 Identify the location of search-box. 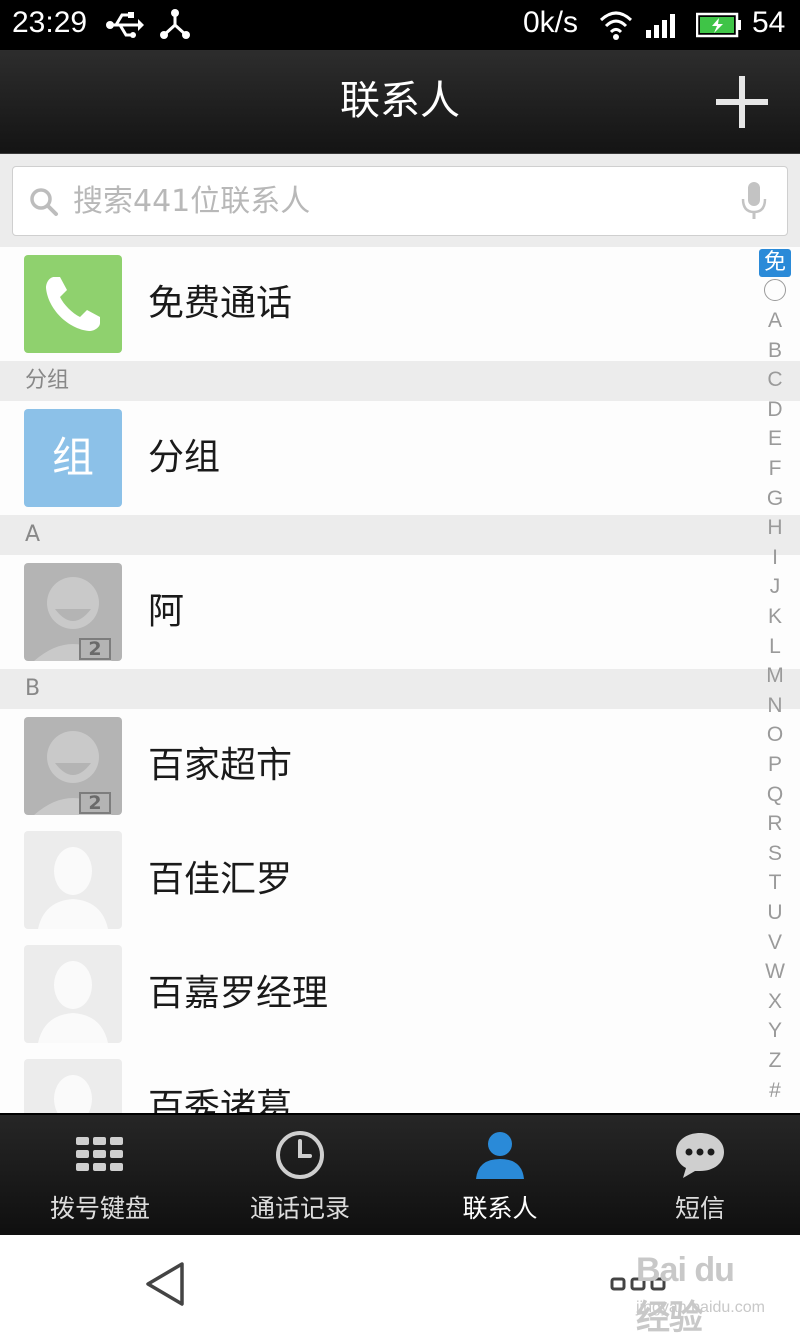
(400, 201).